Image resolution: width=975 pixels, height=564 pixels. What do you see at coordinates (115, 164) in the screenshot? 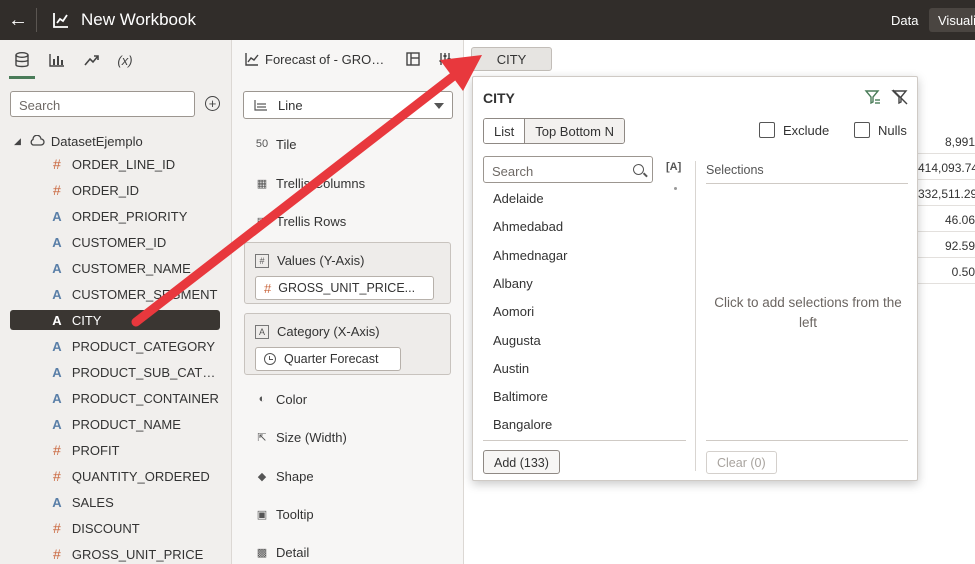
I see `field-item: # ORDER_LINE_ID` at bounding box center [115, 164].